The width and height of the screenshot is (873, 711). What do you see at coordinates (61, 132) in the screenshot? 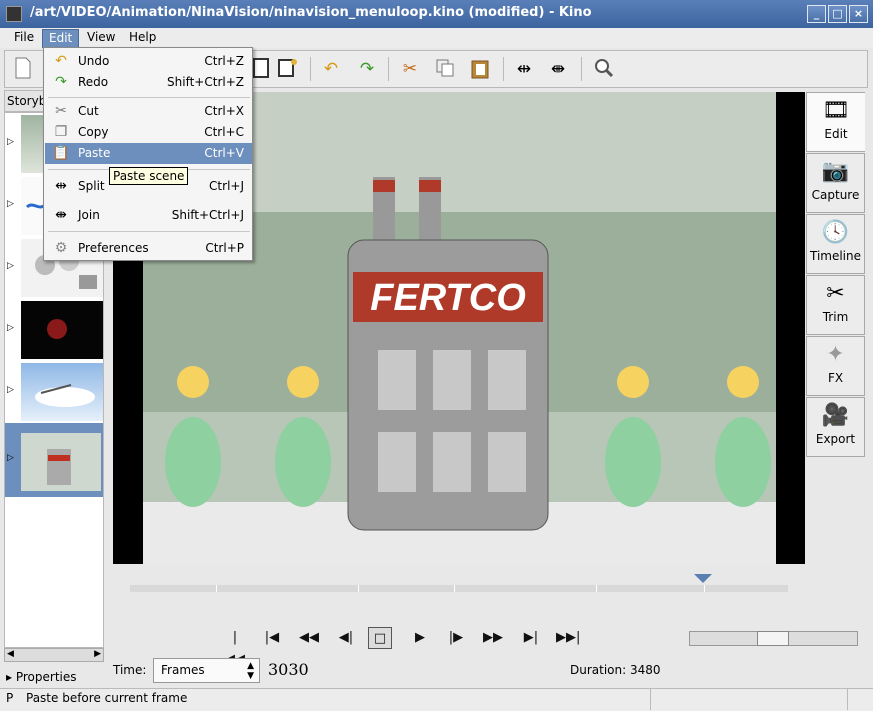
I see `copy-icon: ❐` at bounding box center [61, 132].